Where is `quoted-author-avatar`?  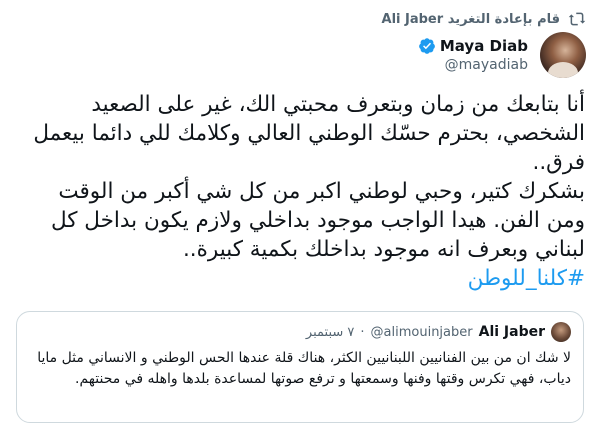 quoted-author-avatar is located at coordinates (561, 332).